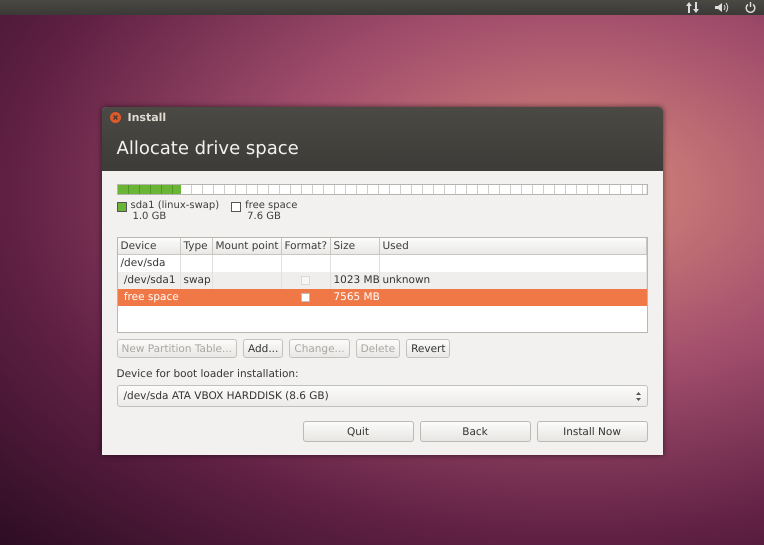 Image resolution: width=764 pixels, height=545 pixels. Describe the element at coordinates (208, 374) in the screenshot. I see `boot-loader-label: Device for boot loader installation:` at that location.